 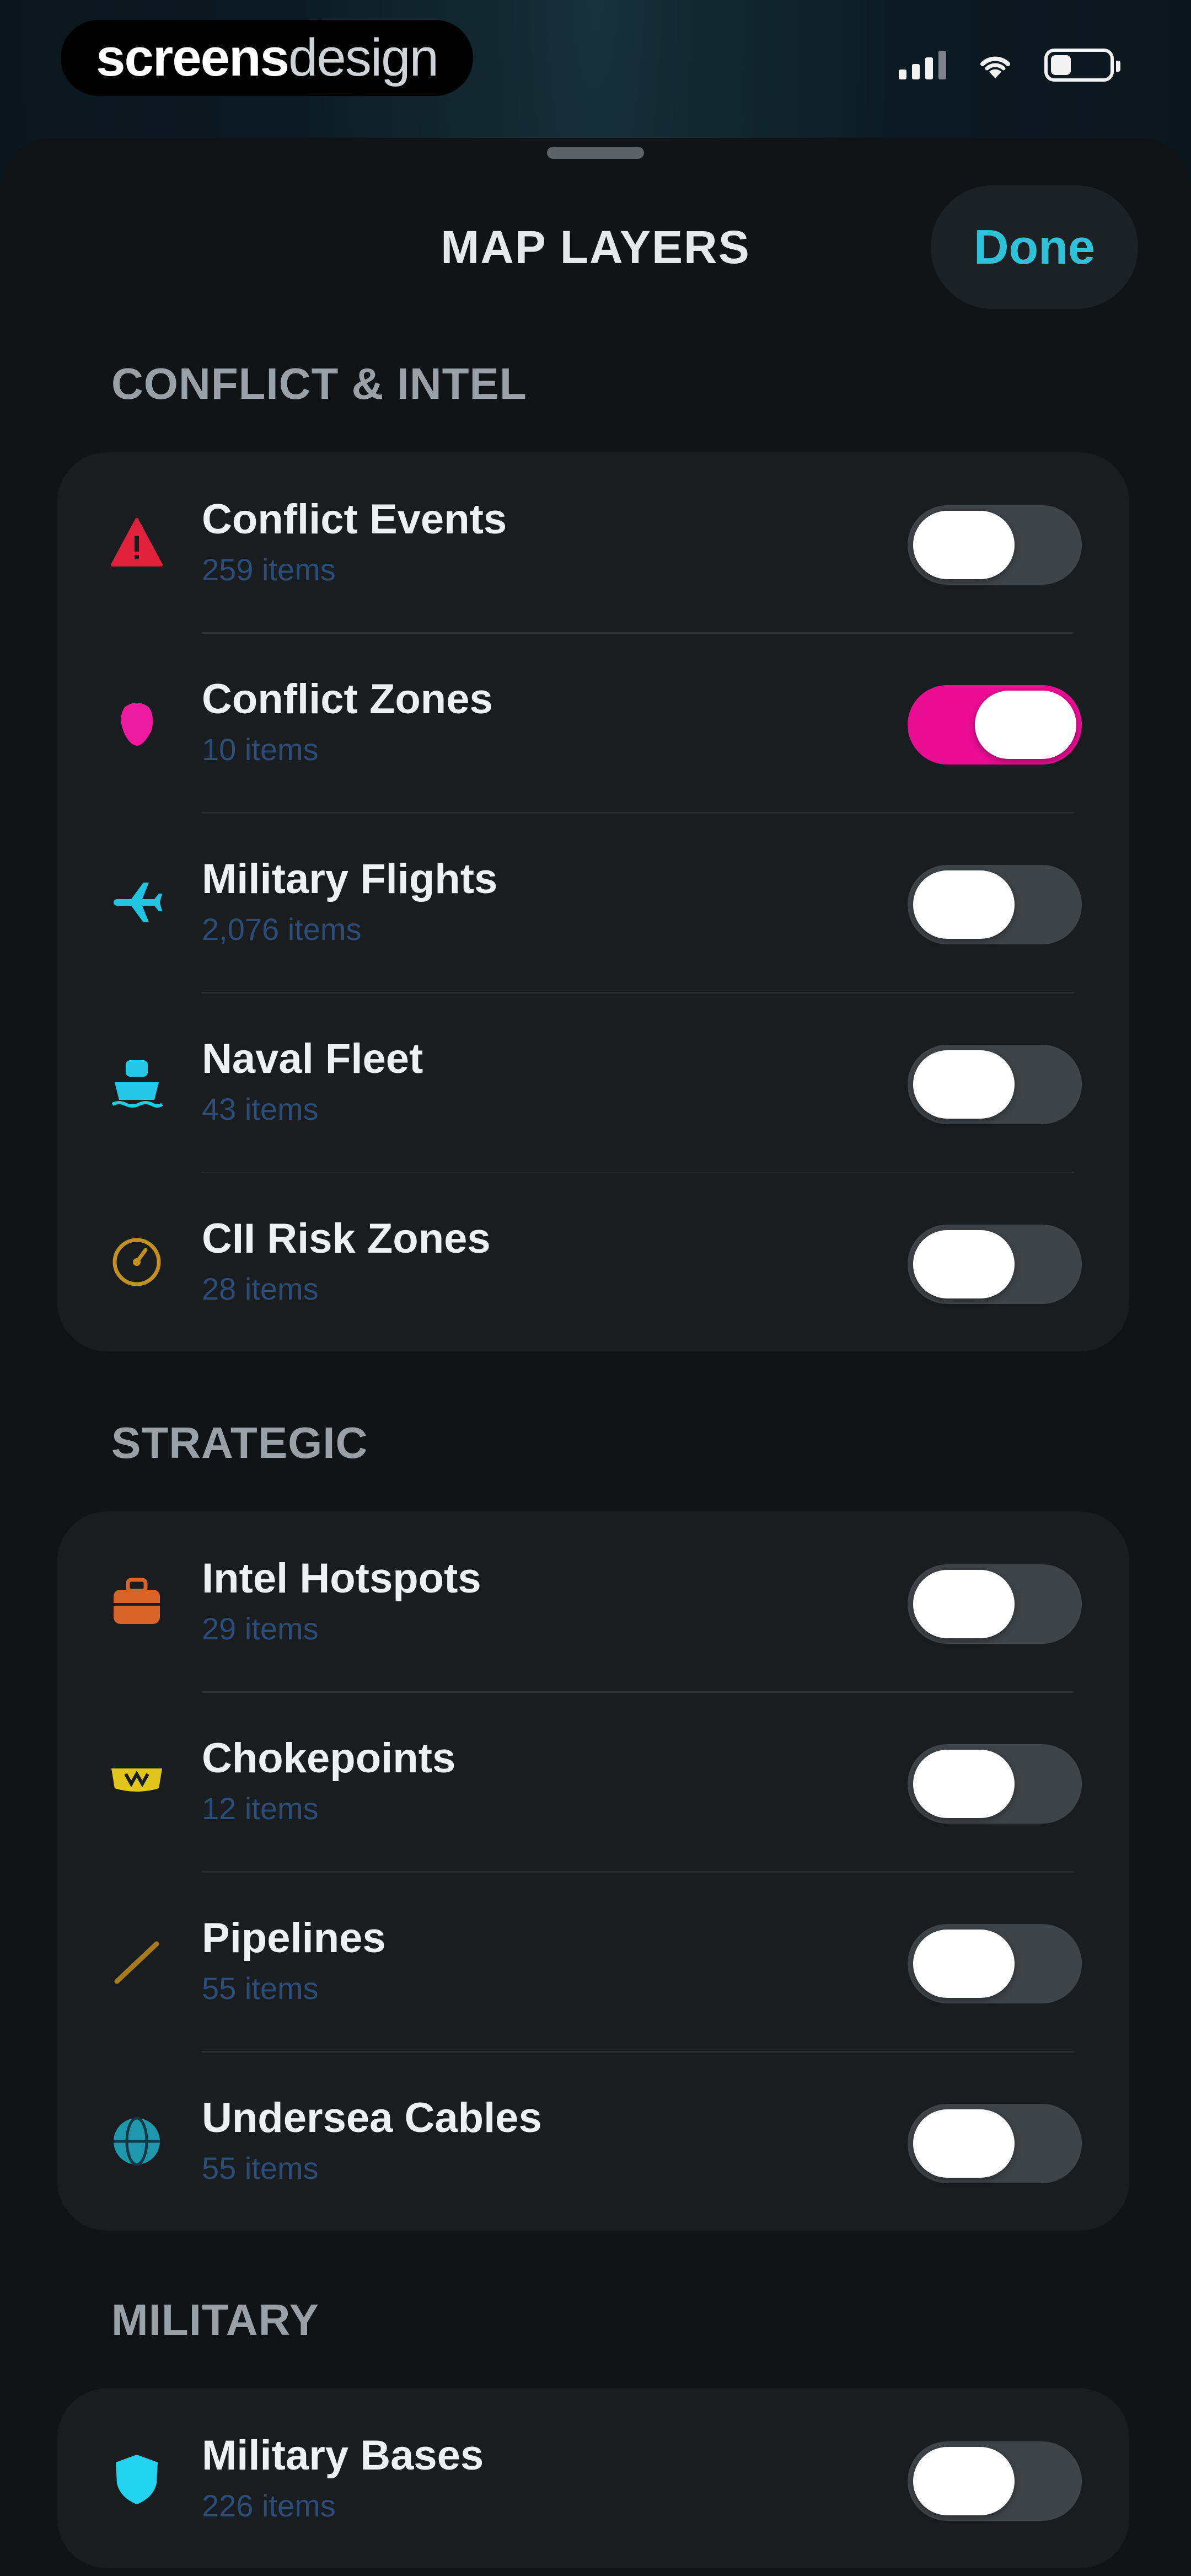 I want to click on section-header-conflict-and-intel: CONFLICT & INTEL, so click(x=319, y=383).